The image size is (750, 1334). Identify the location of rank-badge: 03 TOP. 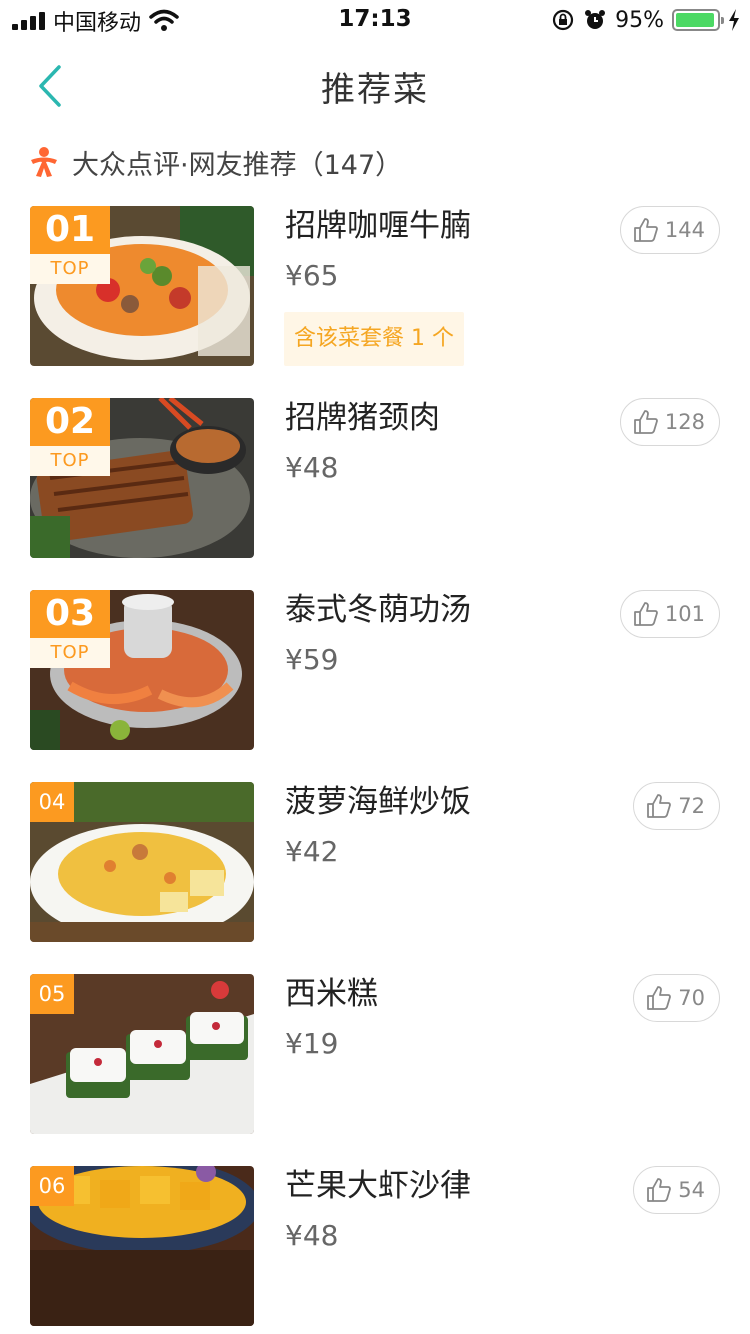
(70, 629).